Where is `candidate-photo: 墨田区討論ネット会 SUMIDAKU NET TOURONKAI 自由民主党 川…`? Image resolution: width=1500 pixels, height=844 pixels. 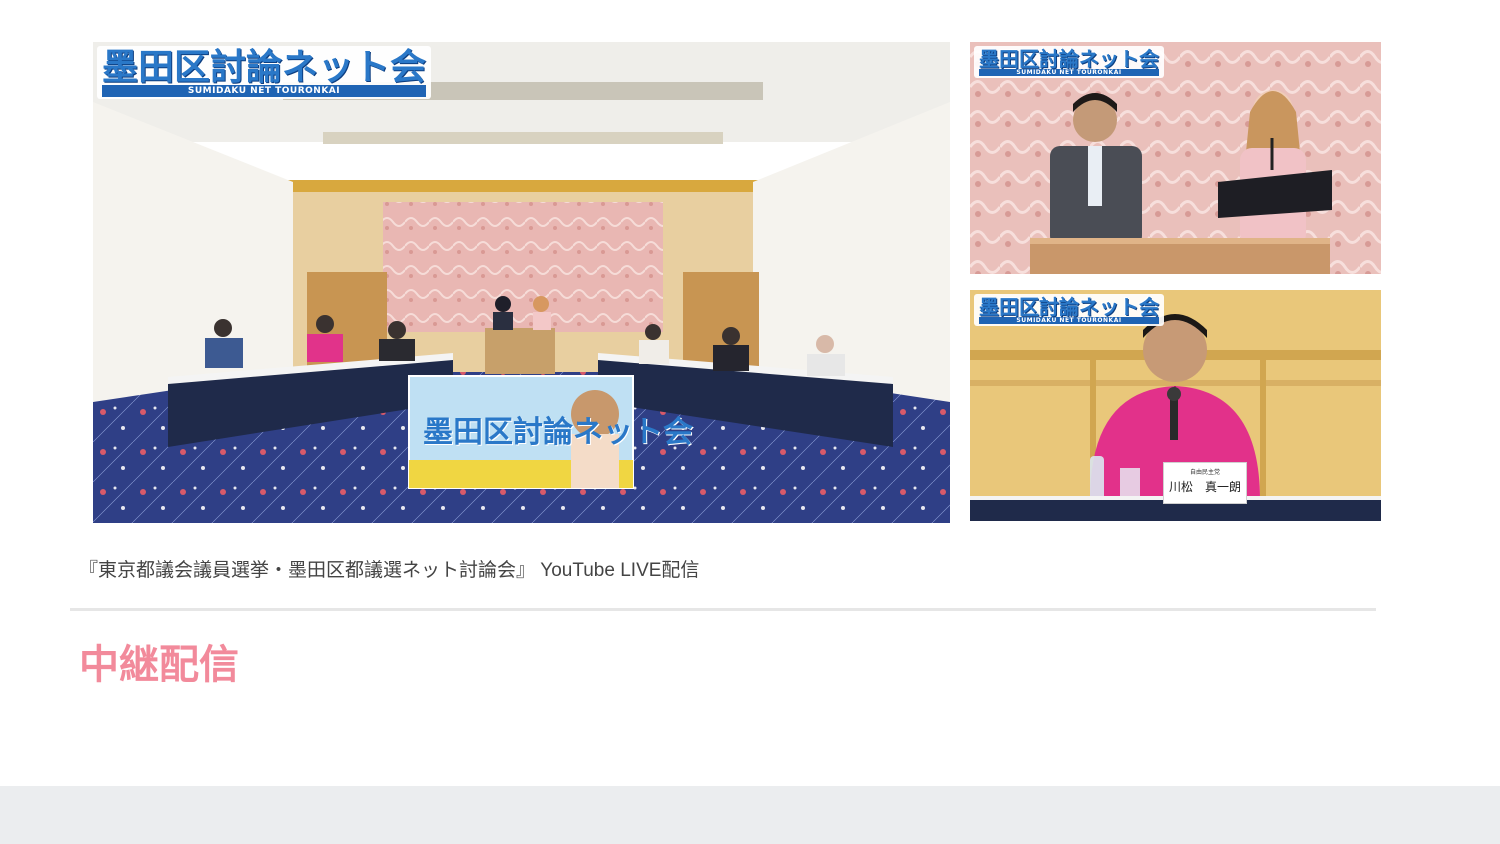 candidate-photo: 墨田区討論ネット会 SUMIDAKU NET TOURONKAI 自由民主党 川… is located at coordinates (1175, 405).